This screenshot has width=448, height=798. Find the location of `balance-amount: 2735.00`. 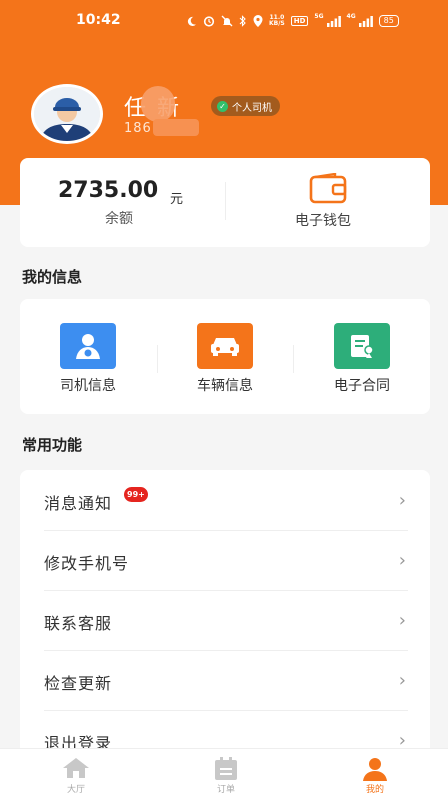

balance-amount: 2735.00 is located at coordinates (108, 190).